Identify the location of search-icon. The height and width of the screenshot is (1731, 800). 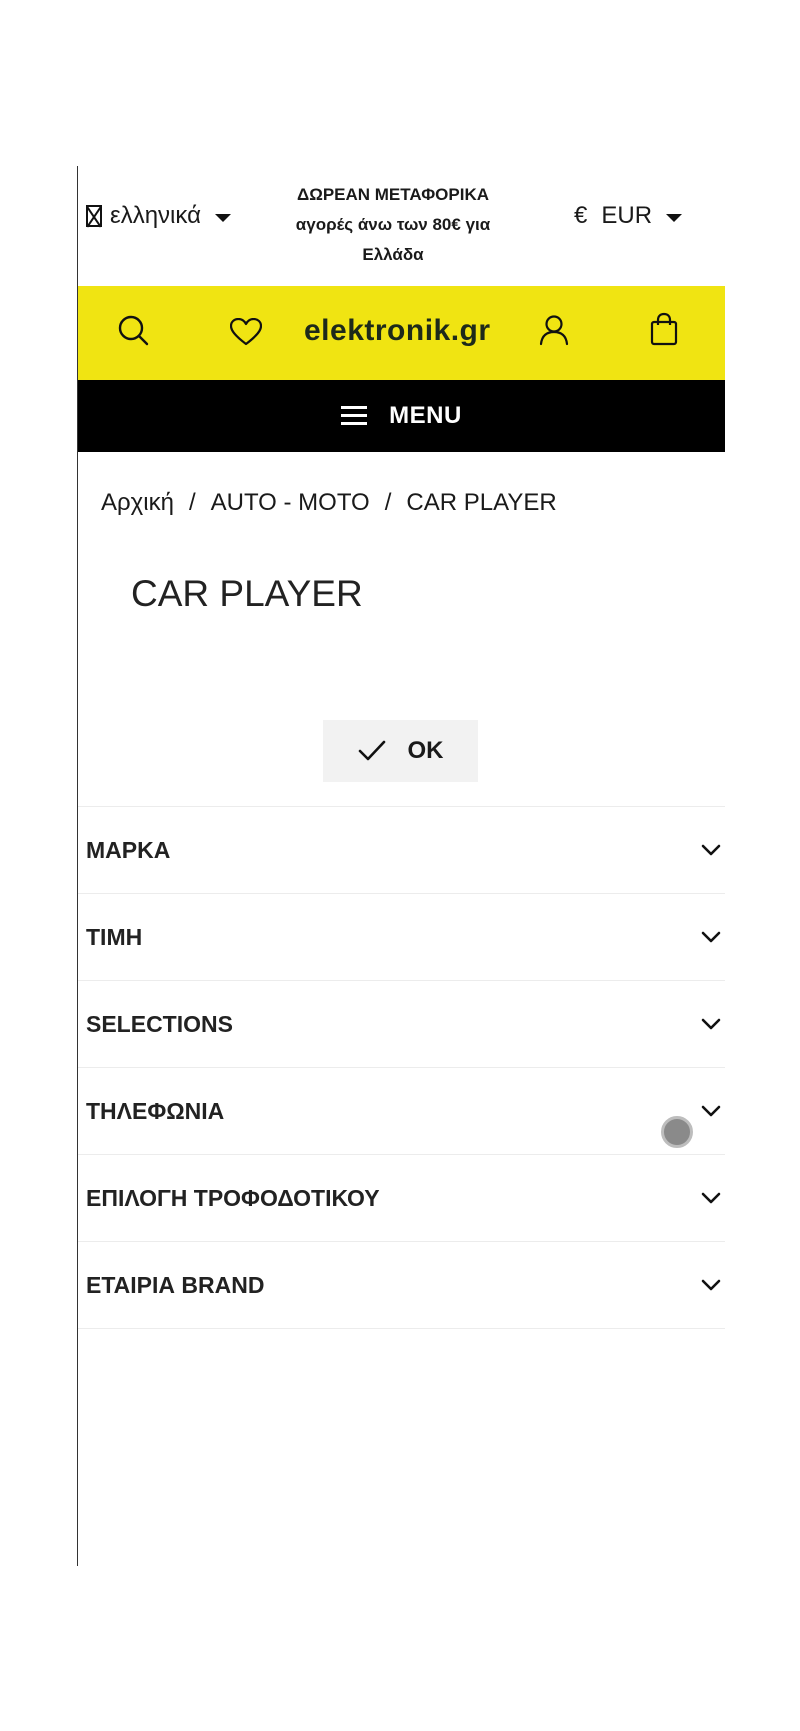
(134, 333).